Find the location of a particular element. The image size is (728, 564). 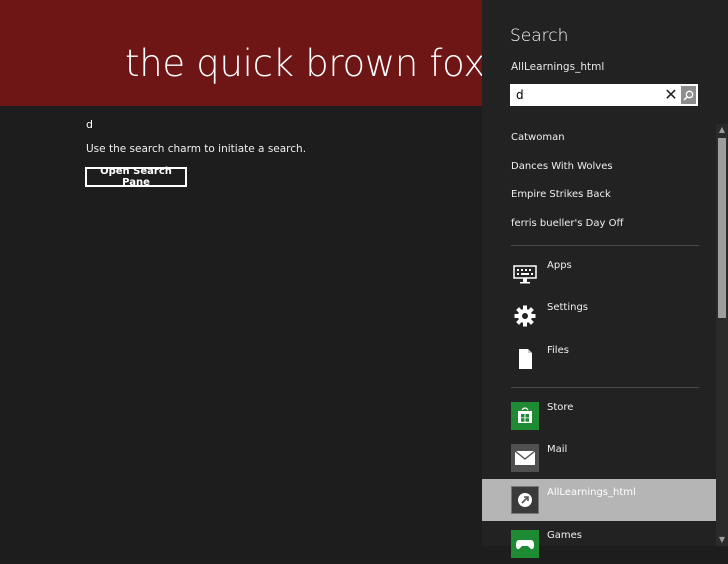

search-box: ✕ is located at coordinates (604, 95).